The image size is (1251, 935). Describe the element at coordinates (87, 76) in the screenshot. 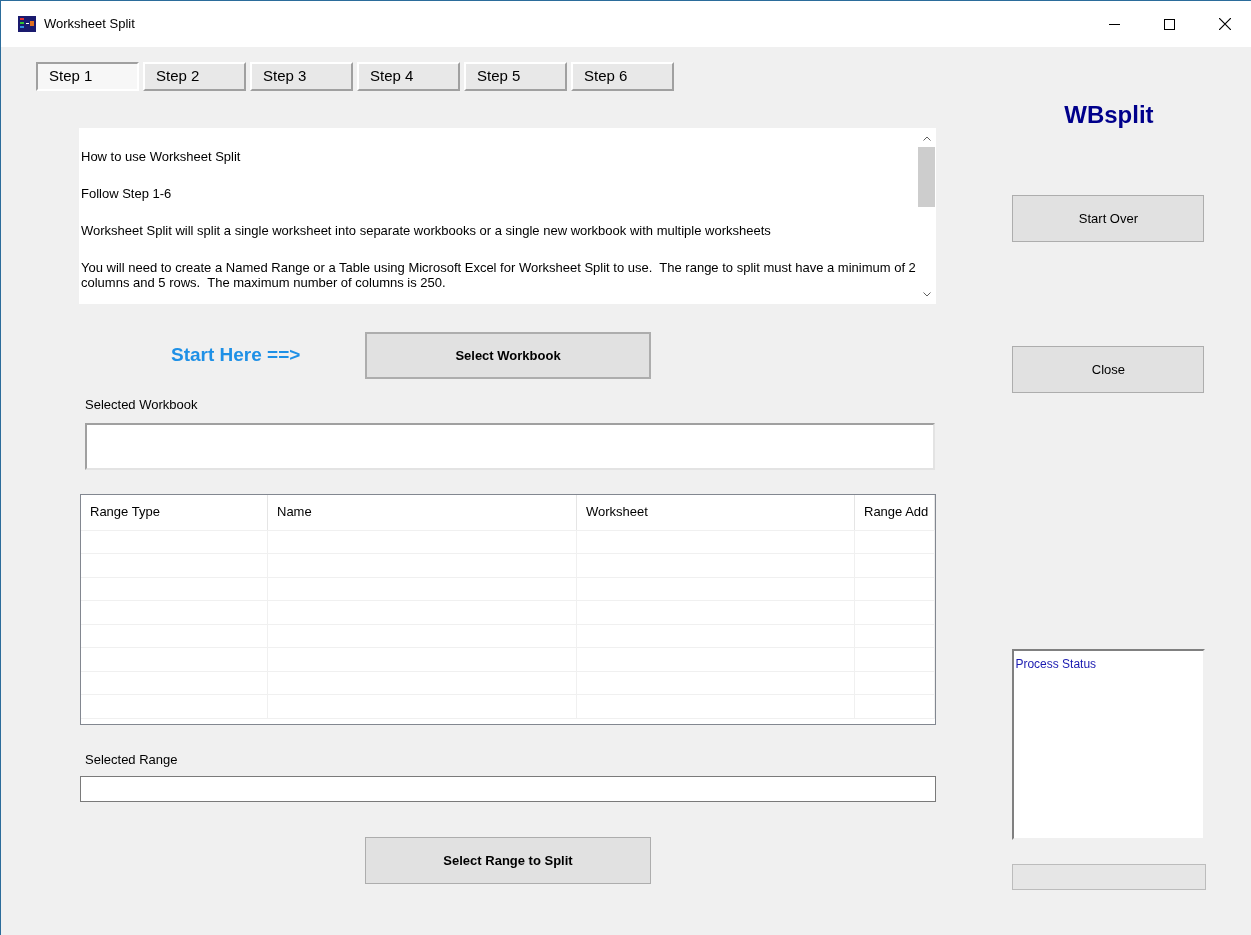

I see `step-tab: Step 1` at that location.